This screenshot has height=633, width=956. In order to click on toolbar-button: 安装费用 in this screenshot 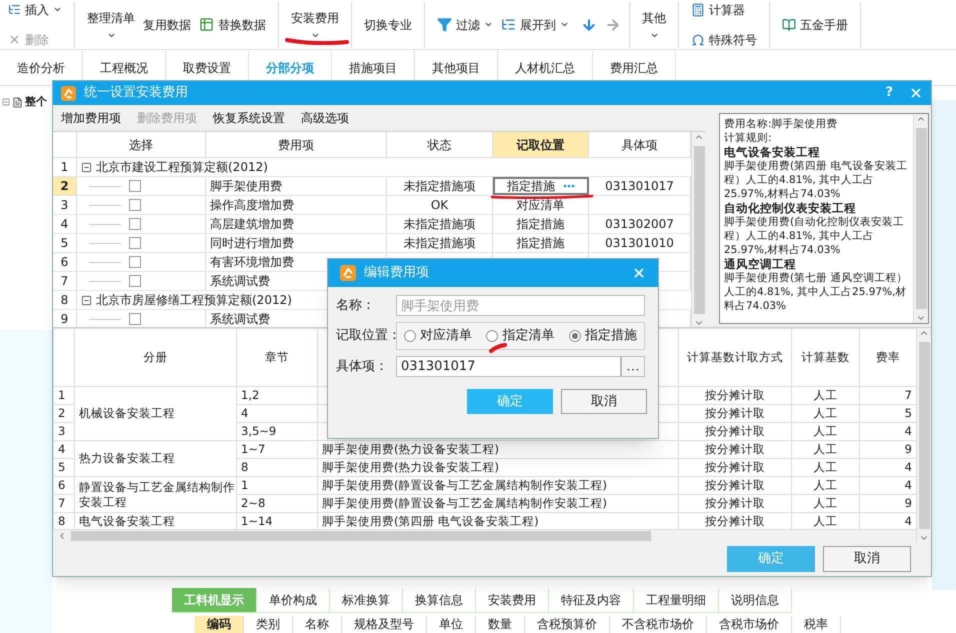, I will do `click(315, 24)`.